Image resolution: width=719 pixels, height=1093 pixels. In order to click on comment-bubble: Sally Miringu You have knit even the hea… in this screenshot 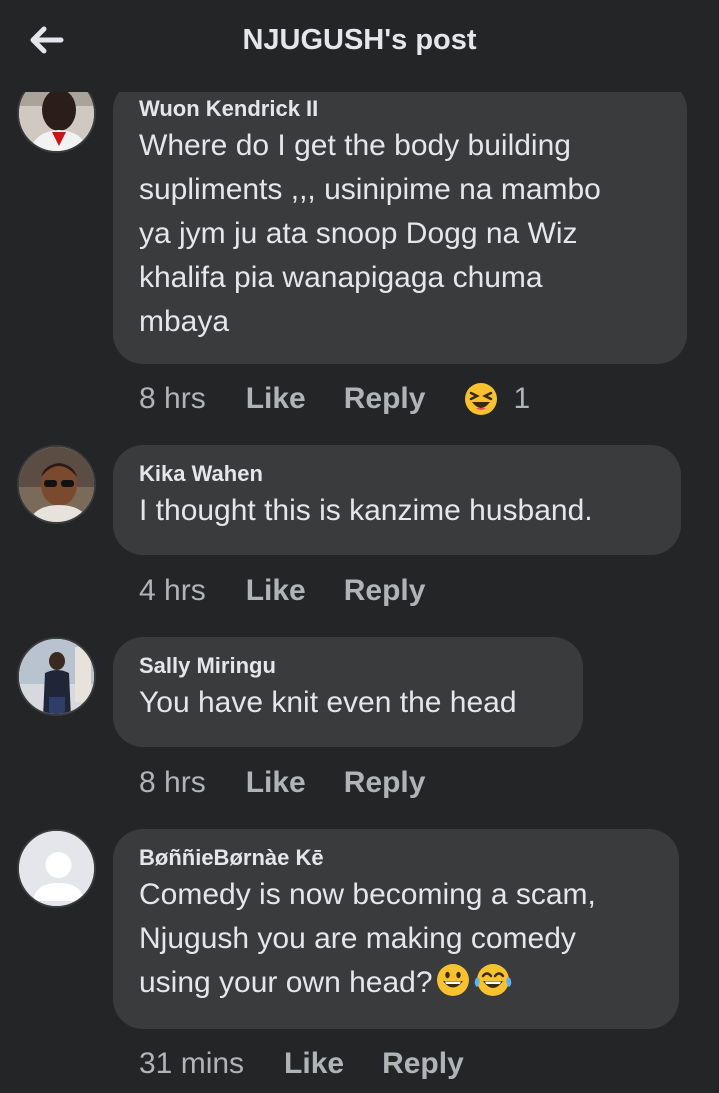, I will do `click(348, 692)`.